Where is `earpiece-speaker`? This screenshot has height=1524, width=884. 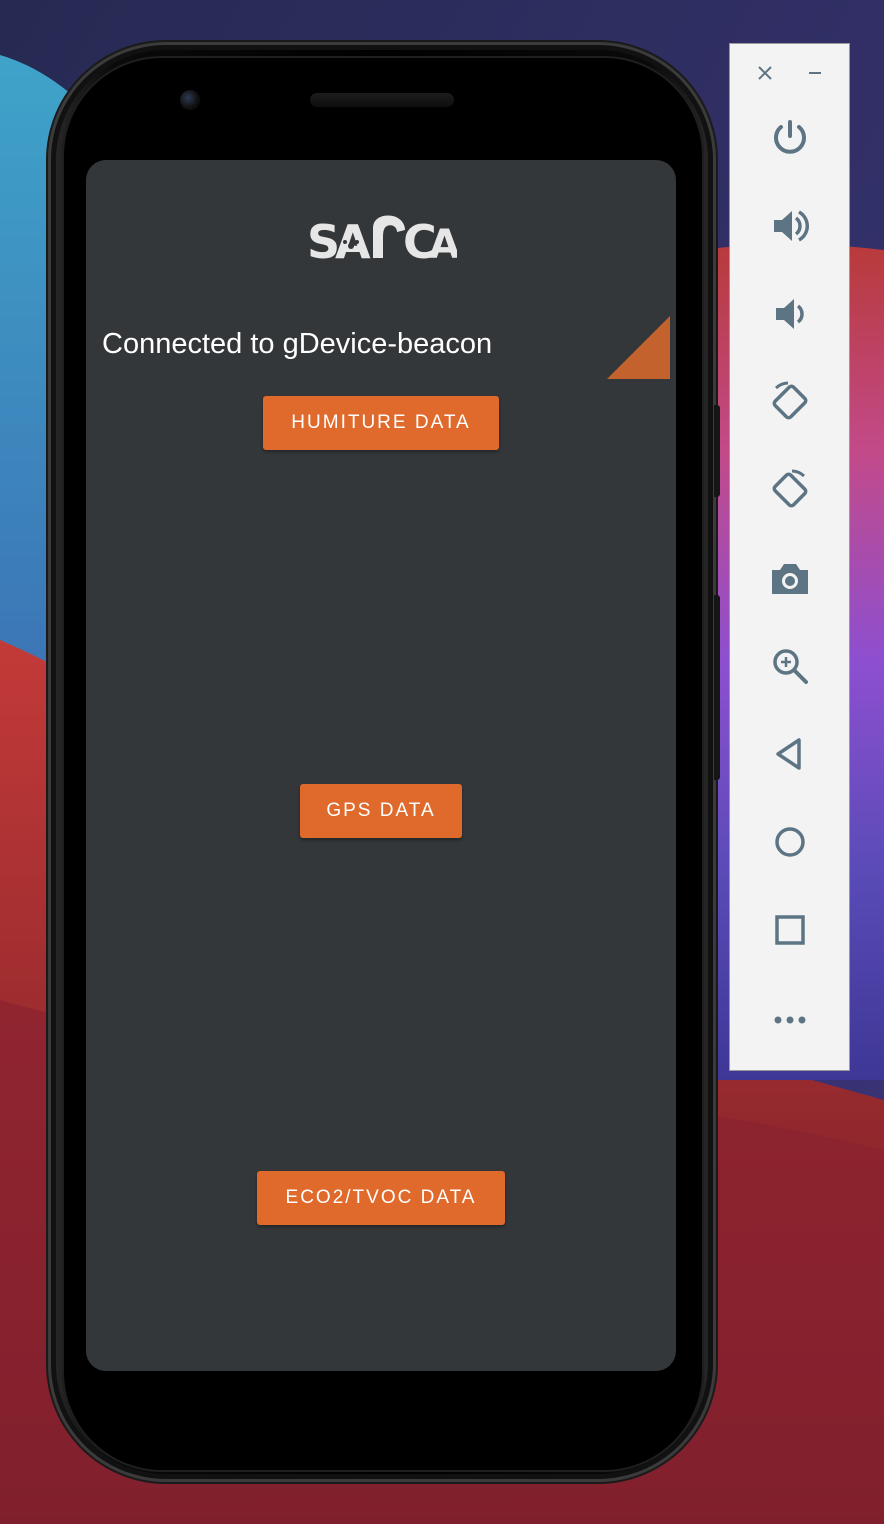 earpiece-speaker is located at coordinates (382, 100).